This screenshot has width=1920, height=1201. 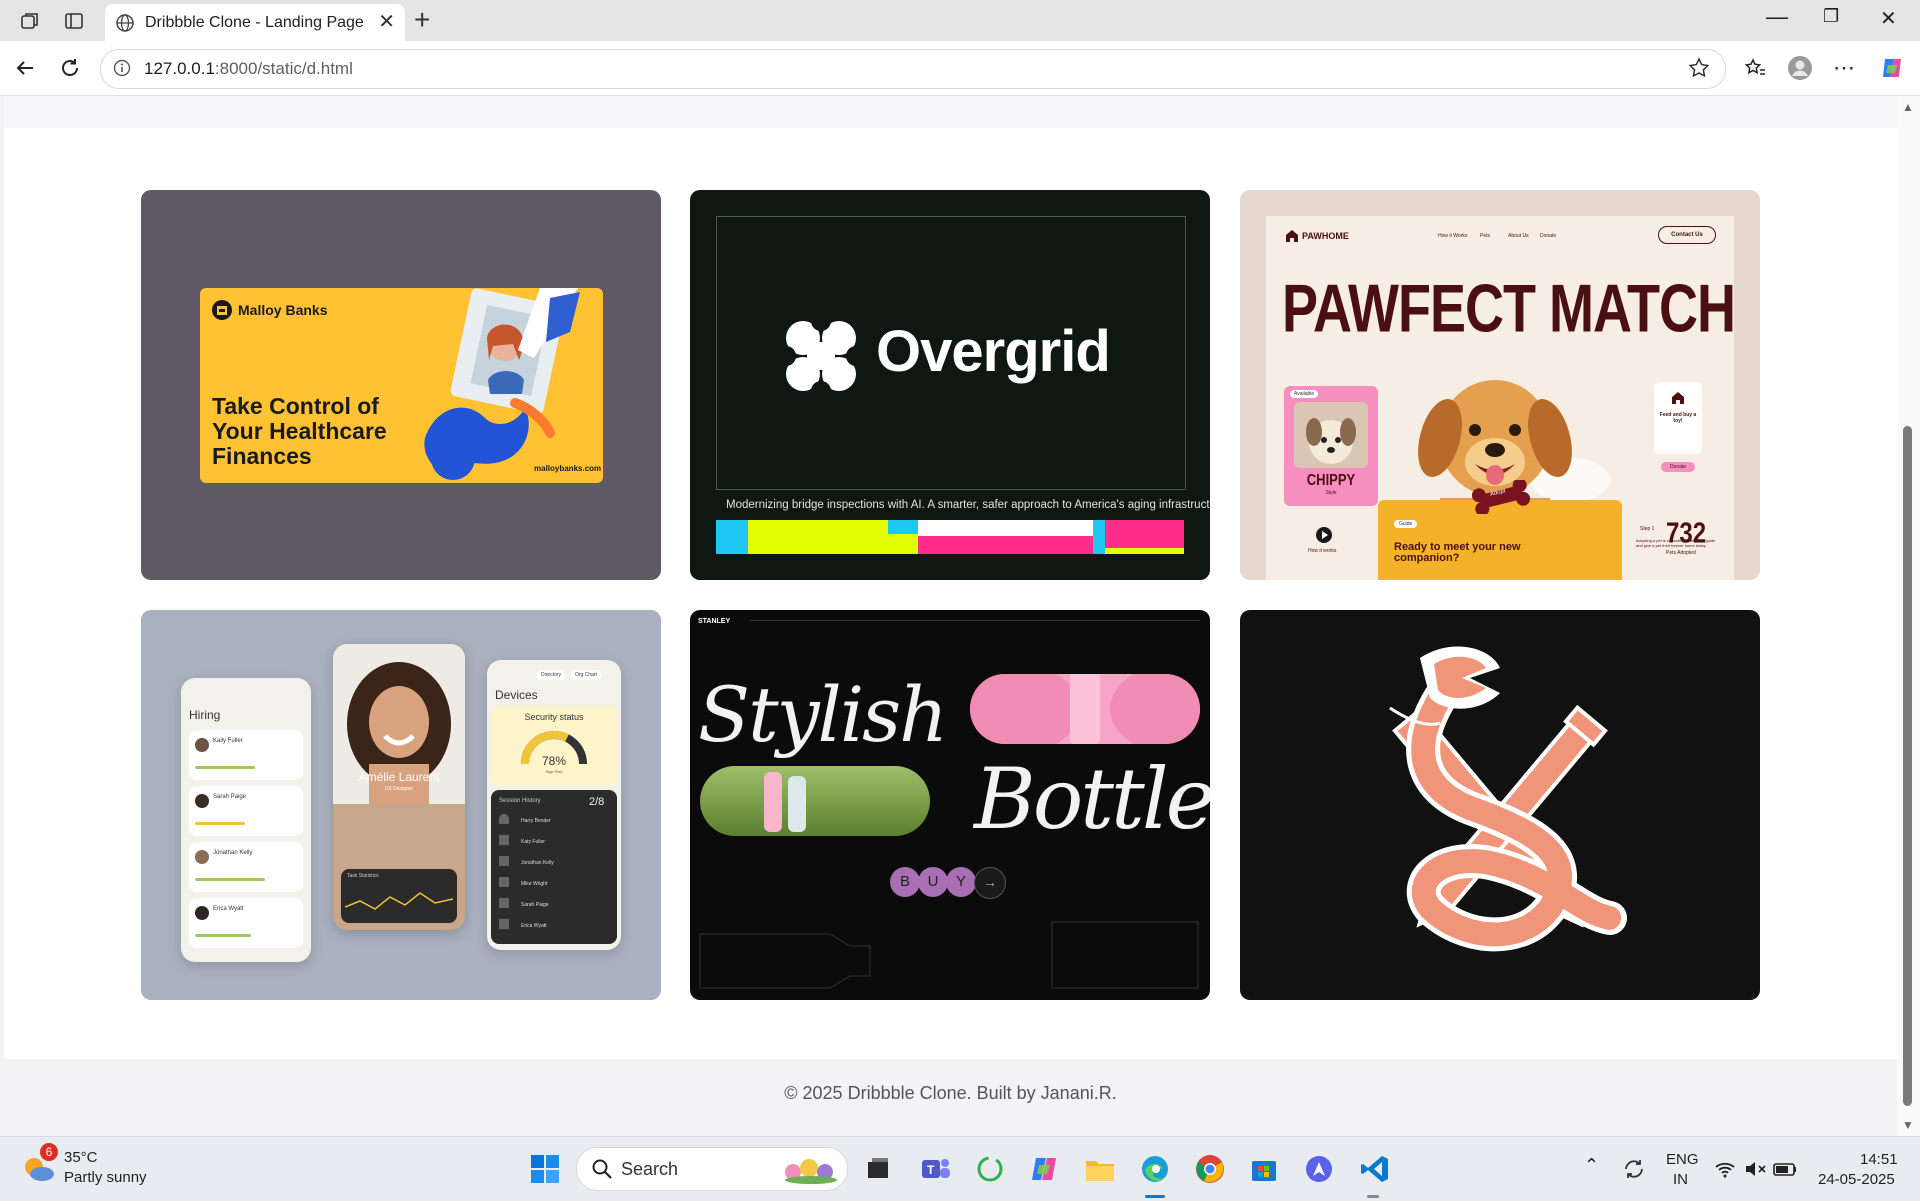 I want to click on back-icon, so click(x=25, y=68).